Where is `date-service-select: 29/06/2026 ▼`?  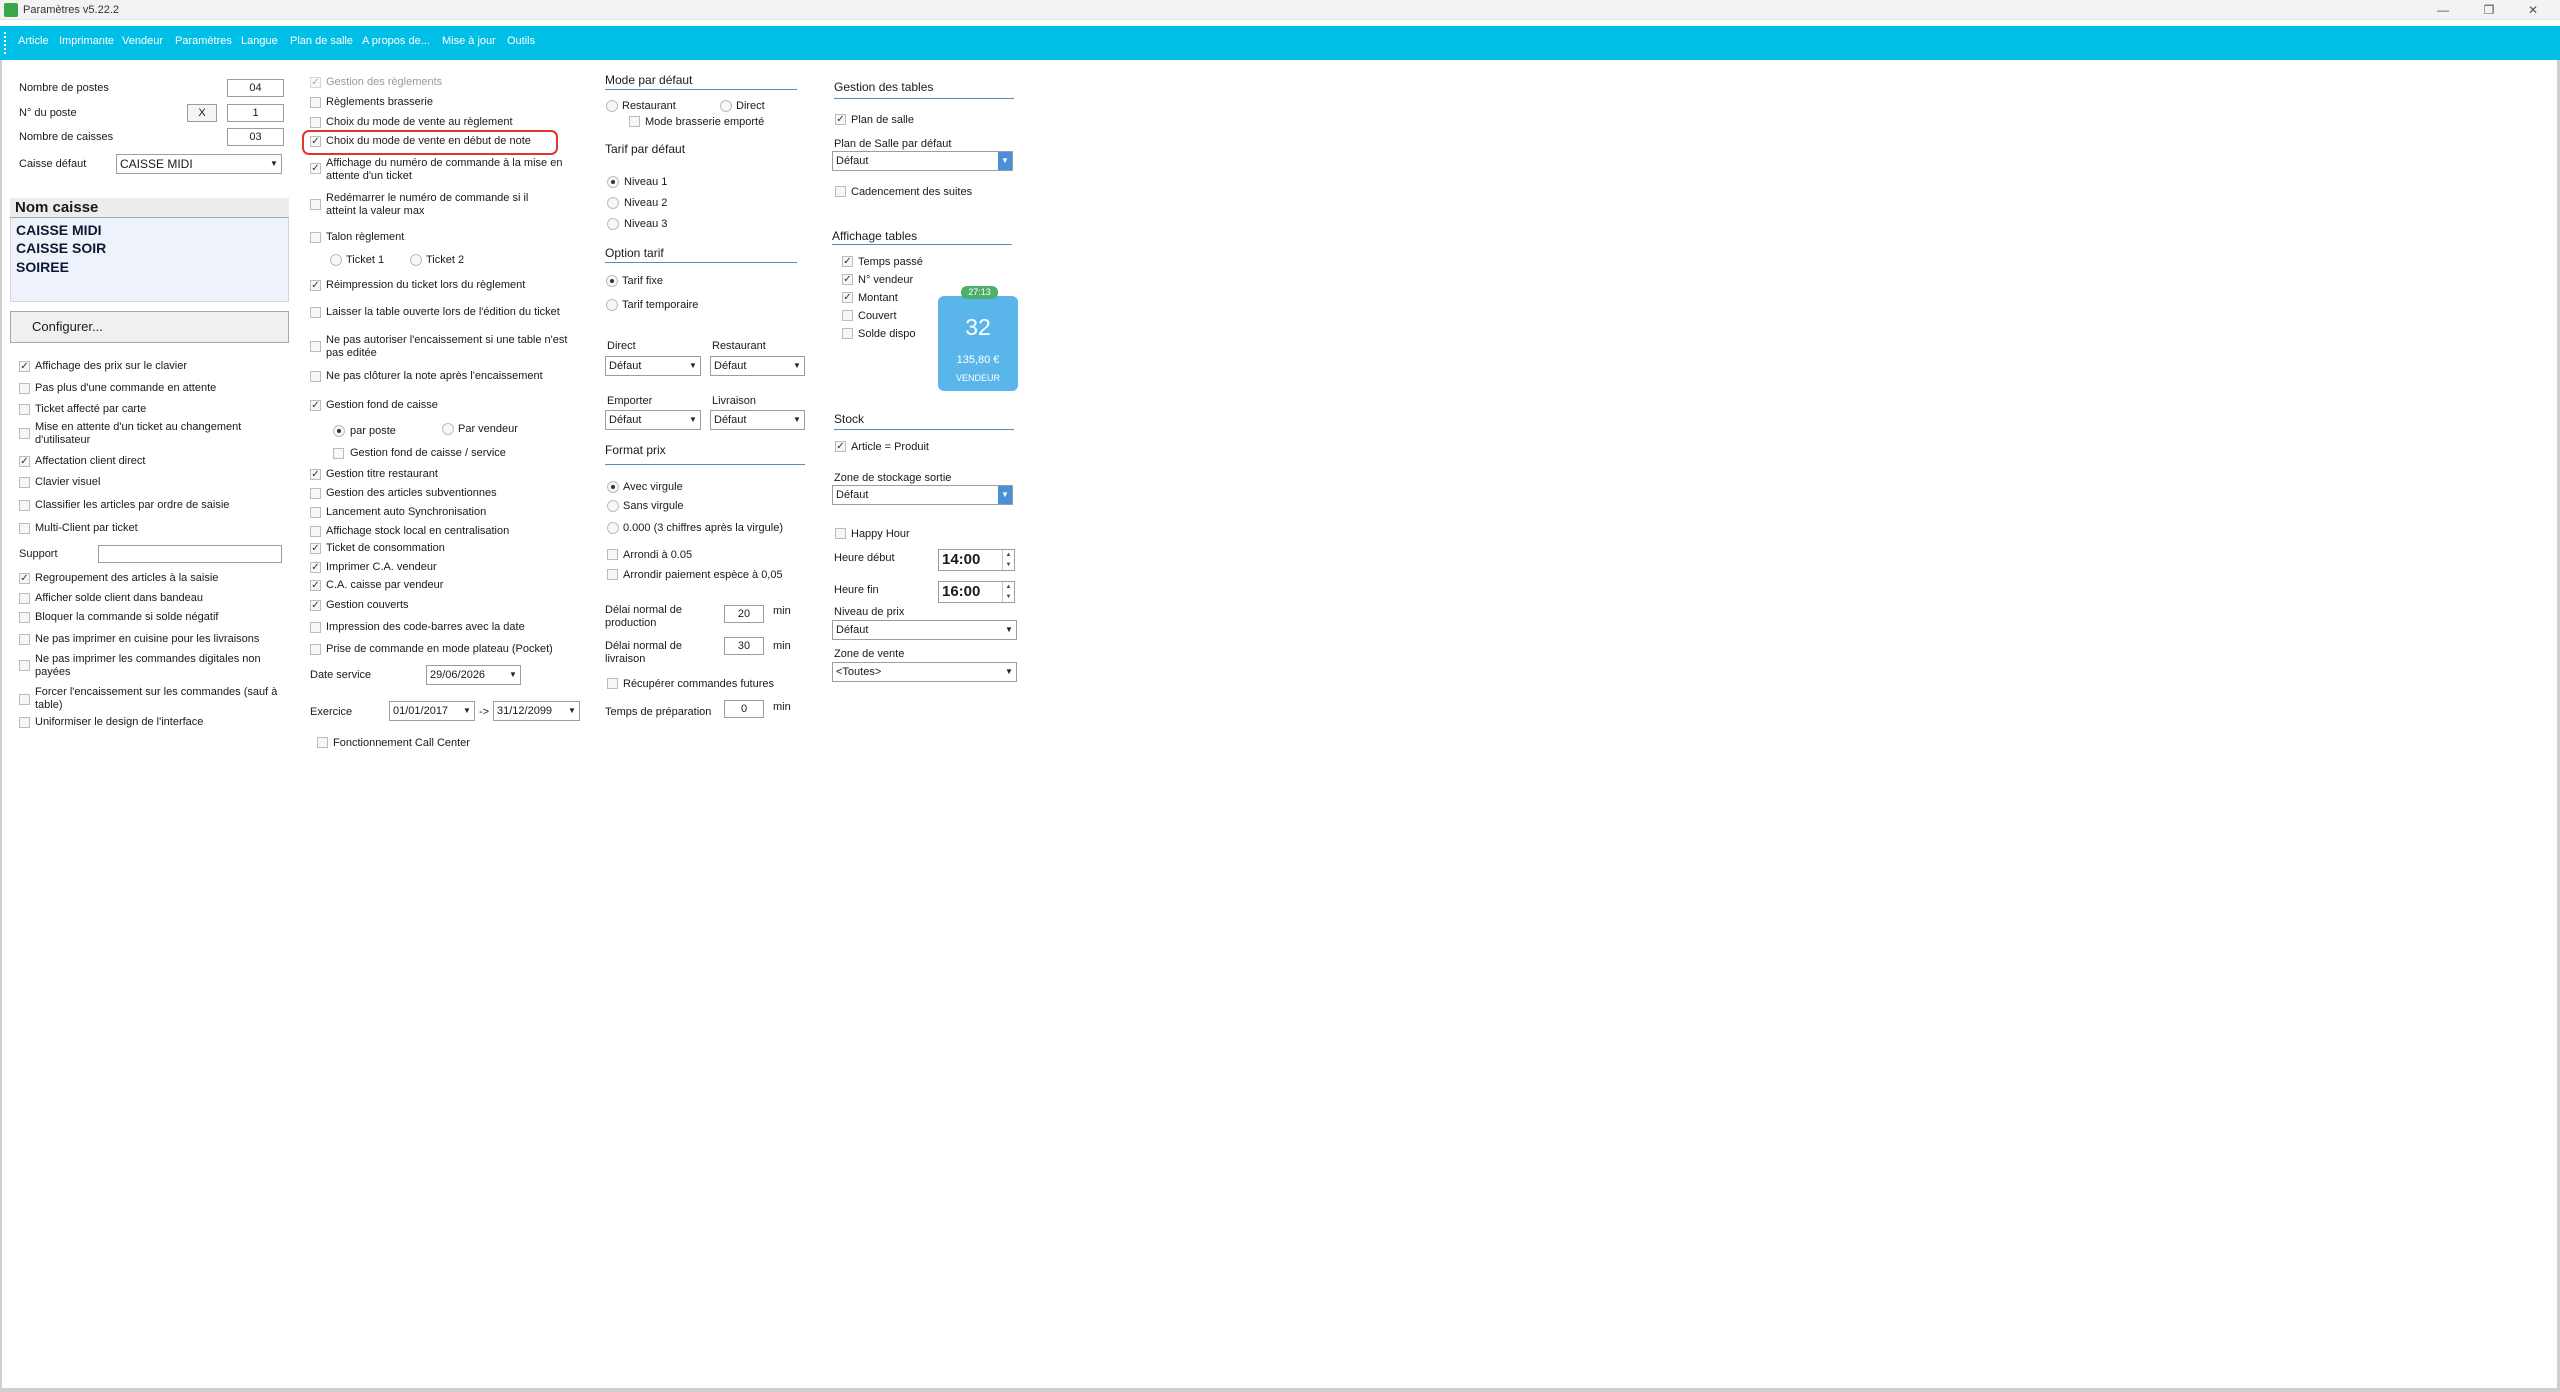 date-service-select: 29/06/2026 ▼ is located at coordinates (473, 675).